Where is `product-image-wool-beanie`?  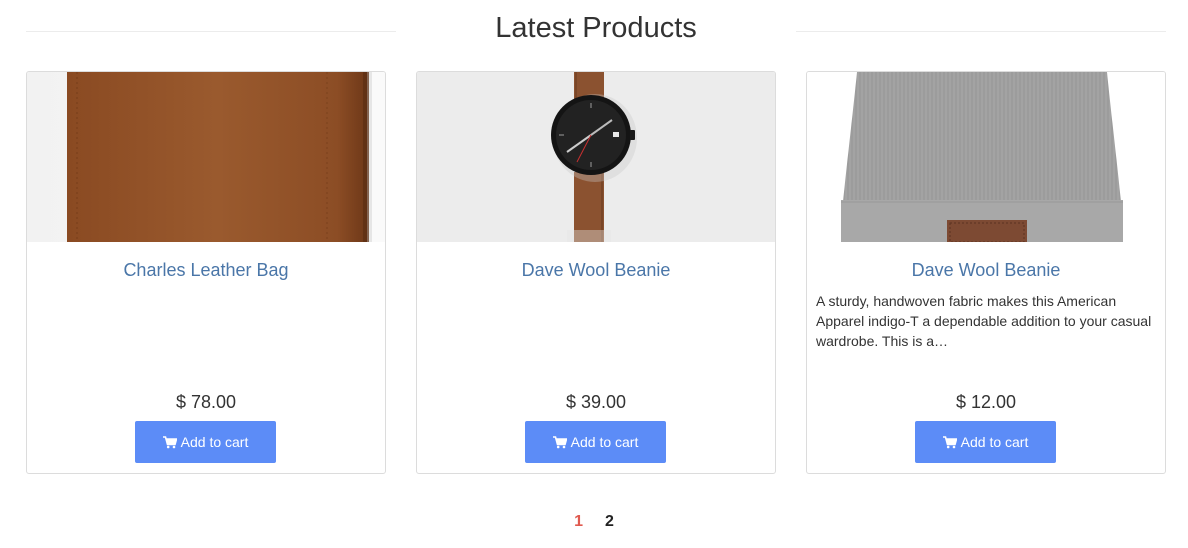
product-image-wool-beanie is located at coordinates (986, 157).